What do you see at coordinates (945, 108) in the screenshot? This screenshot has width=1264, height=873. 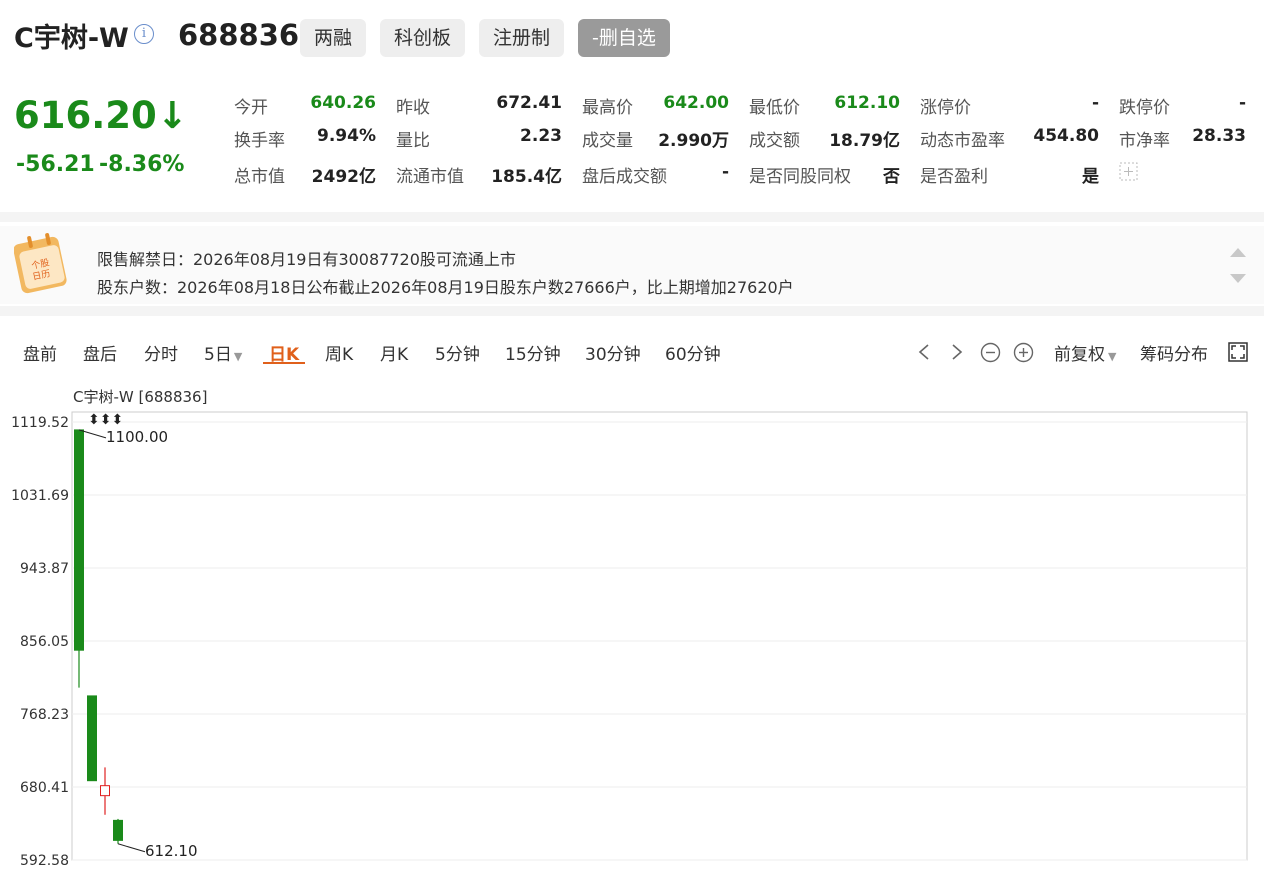 I see `limit-up-label: 涨停价` at bounding box center [945, 108].